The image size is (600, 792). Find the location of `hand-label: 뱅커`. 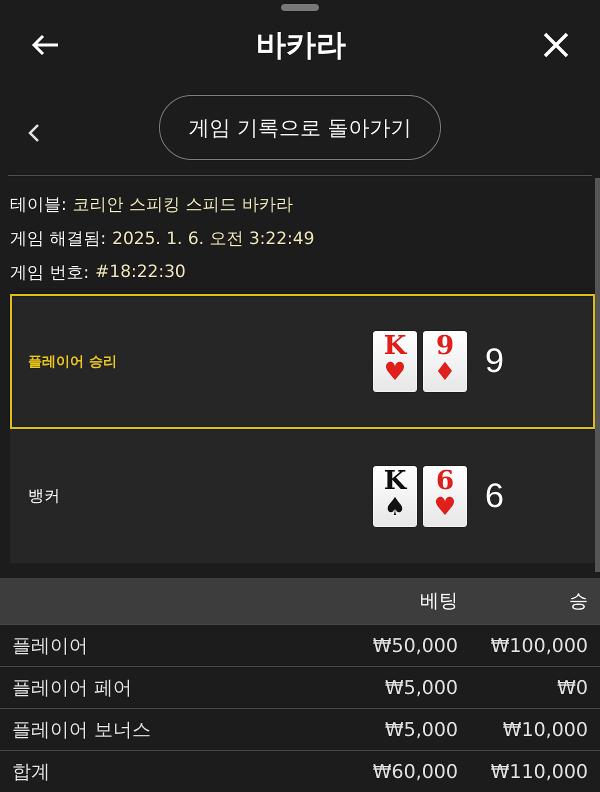

hand-label: 뱅커 is located at coordinates (44, 496).